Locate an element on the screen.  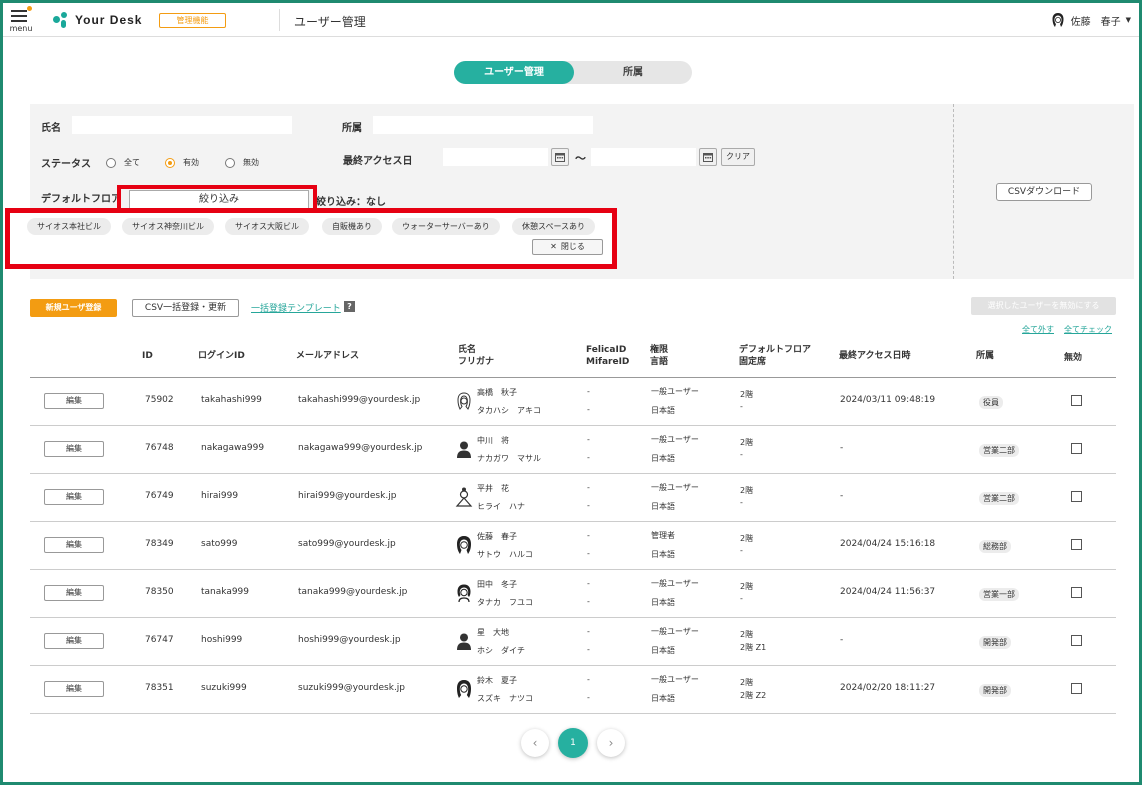
cell-last-access: - is located at coordinates (842, 448).